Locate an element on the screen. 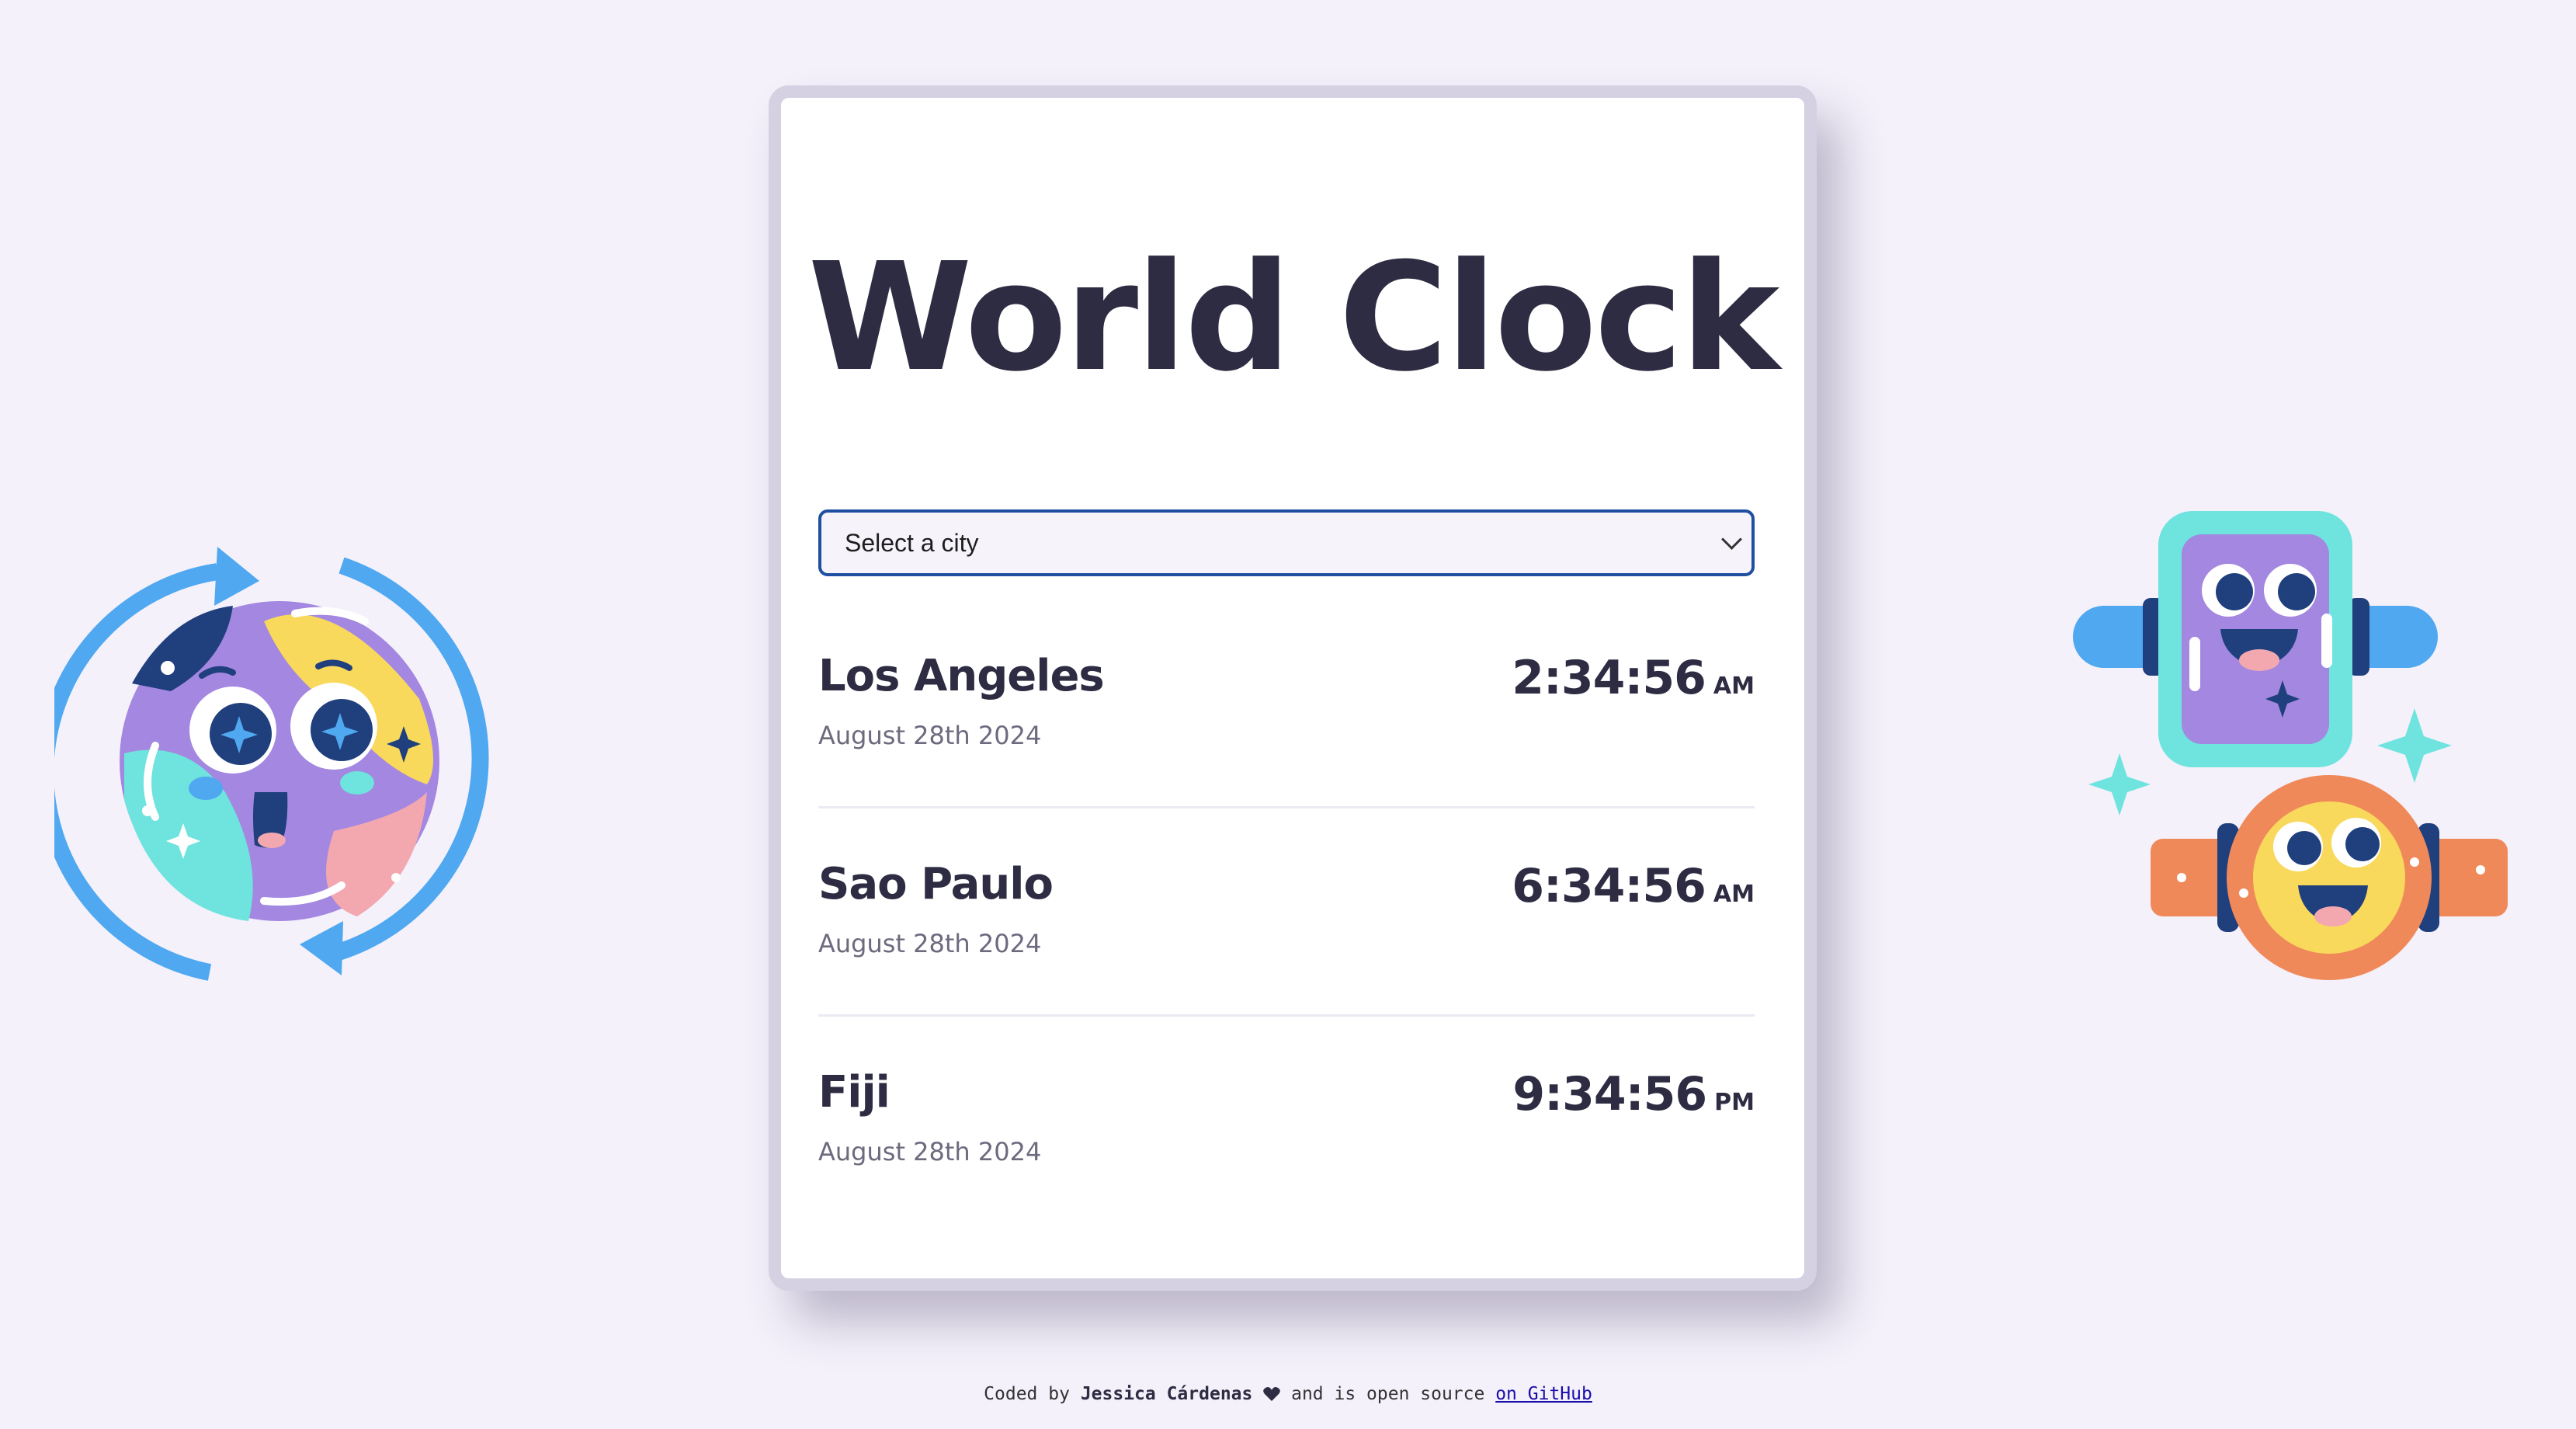 Image resolution: width=2576 pixels, height=1429 pixels. page-title: World Clock is located at coordinates (1293, 318).